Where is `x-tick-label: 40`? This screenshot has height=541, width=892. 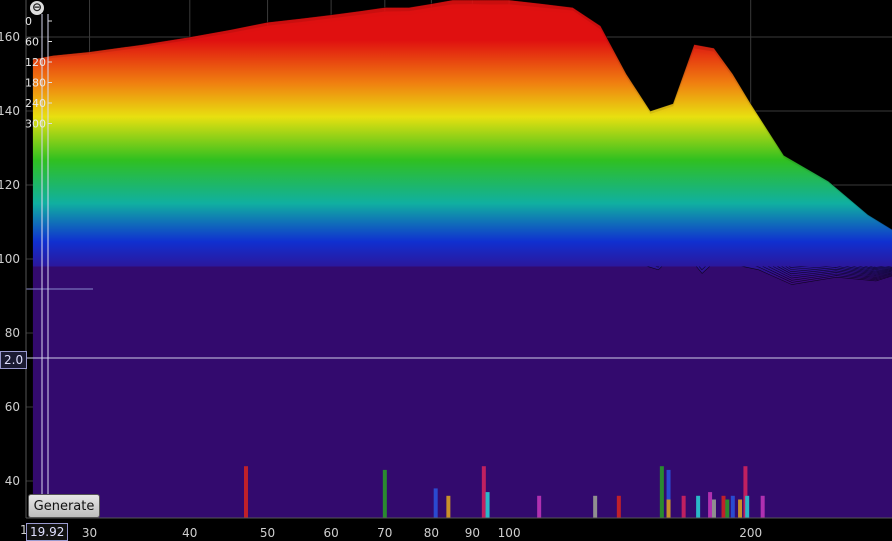 x-tick-label: 40 is located at coordinates (189, 533).